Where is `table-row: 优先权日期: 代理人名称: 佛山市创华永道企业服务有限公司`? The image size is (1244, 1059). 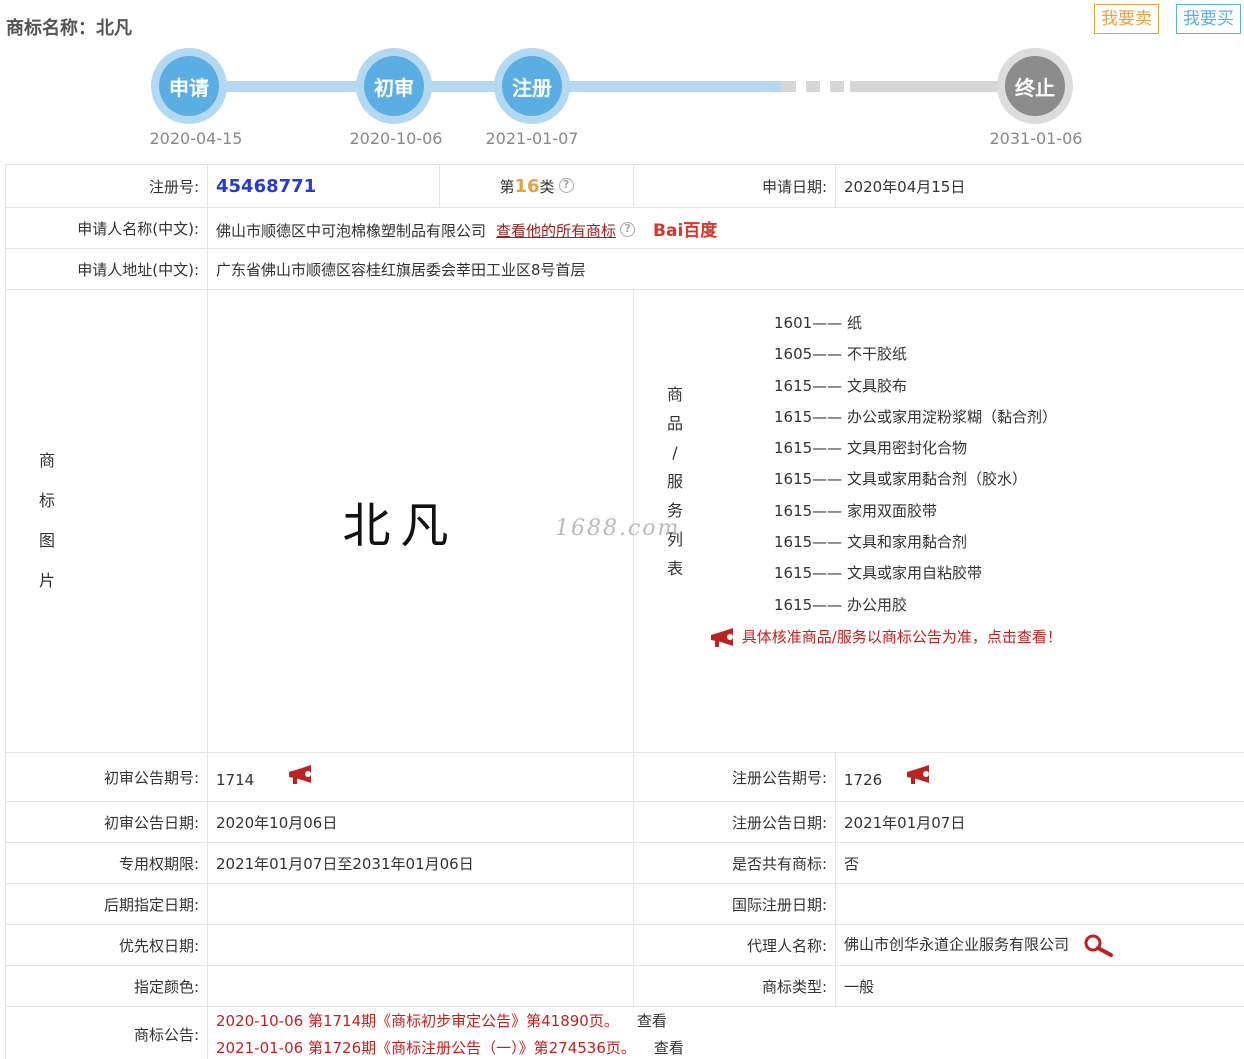 table-row: 优先权日期: 代理人名称: 佛山市创华永道企业服务有限公司 is located at coordinates (624, 945).